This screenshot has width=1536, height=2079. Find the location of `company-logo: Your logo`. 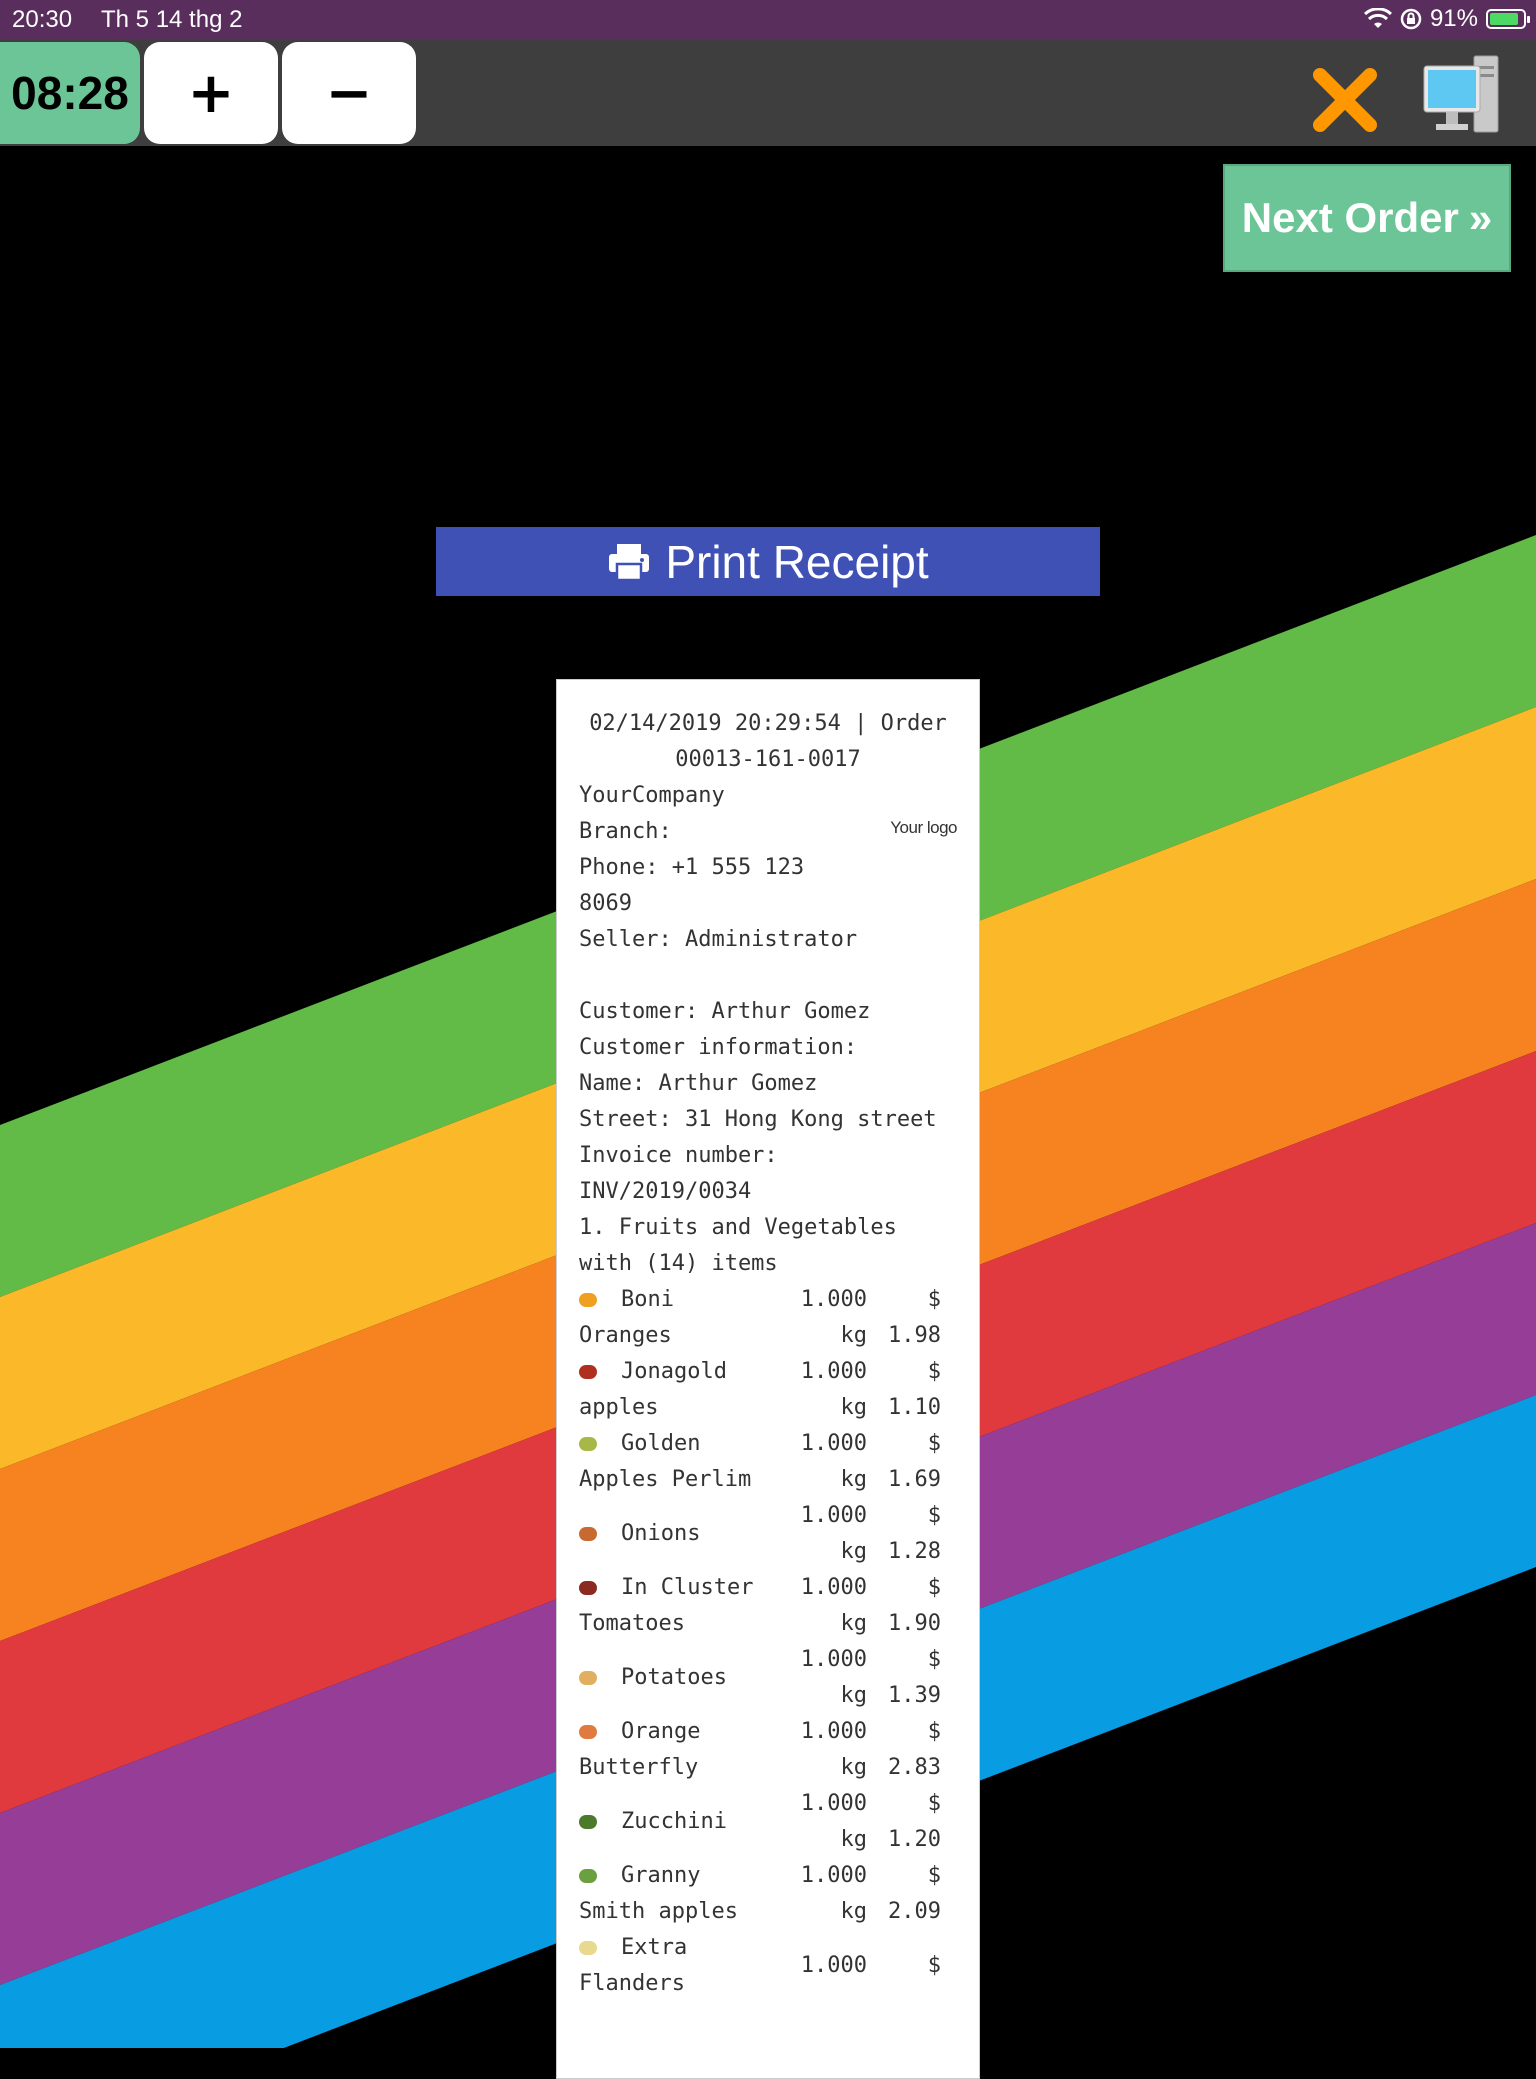

company-logo: Your logo is located at coordinates (922, 828).